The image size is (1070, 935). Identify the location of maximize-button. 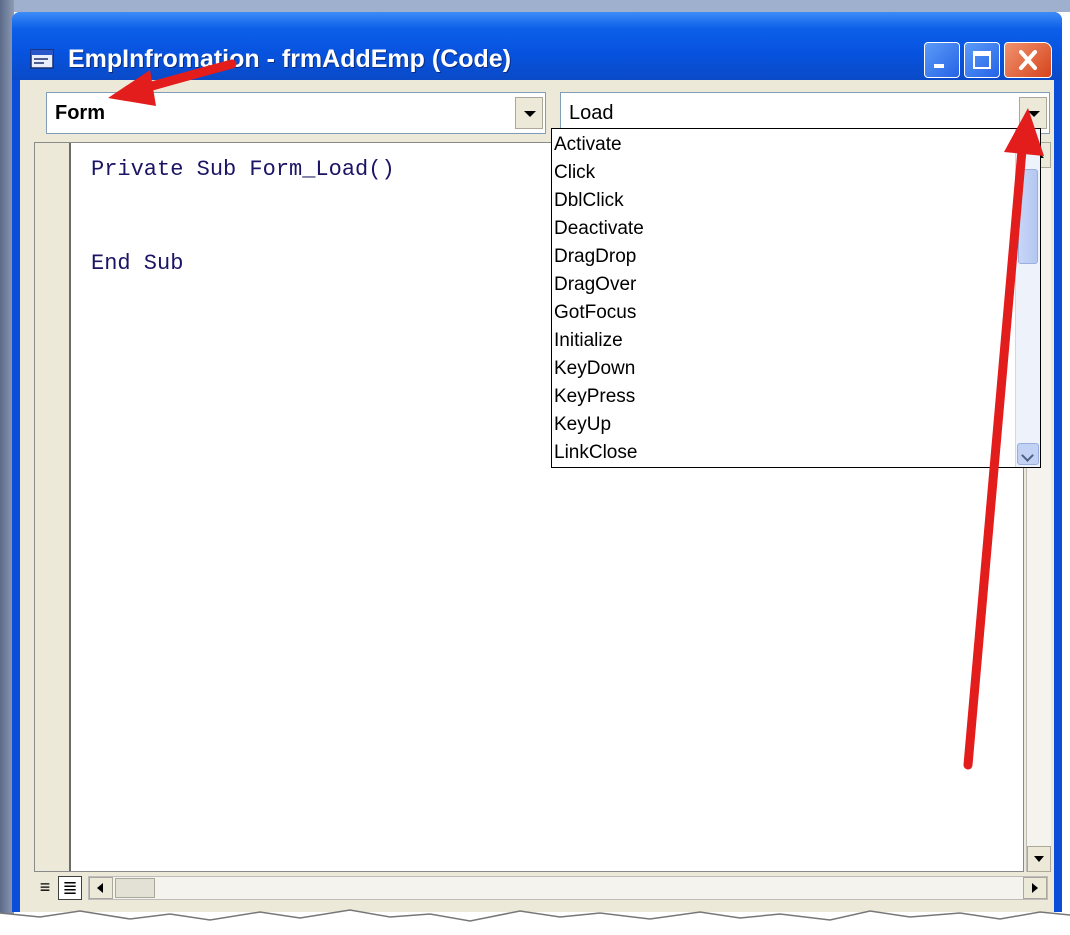
(982, 60).